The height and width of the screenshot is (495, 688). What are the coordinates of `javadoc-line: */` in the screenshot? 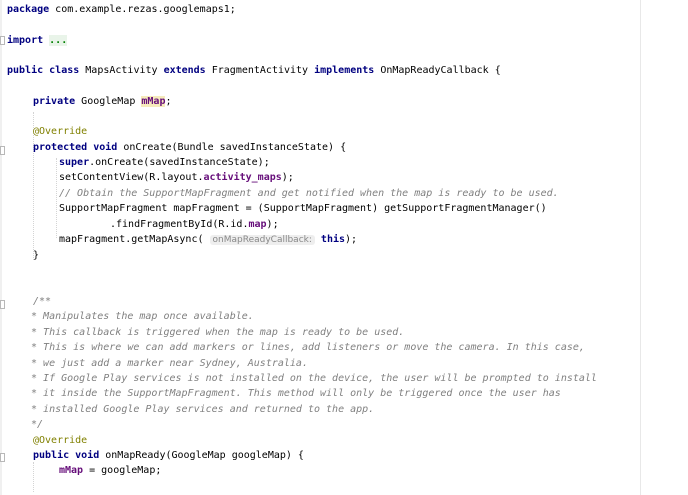 It's located at (34, 424).